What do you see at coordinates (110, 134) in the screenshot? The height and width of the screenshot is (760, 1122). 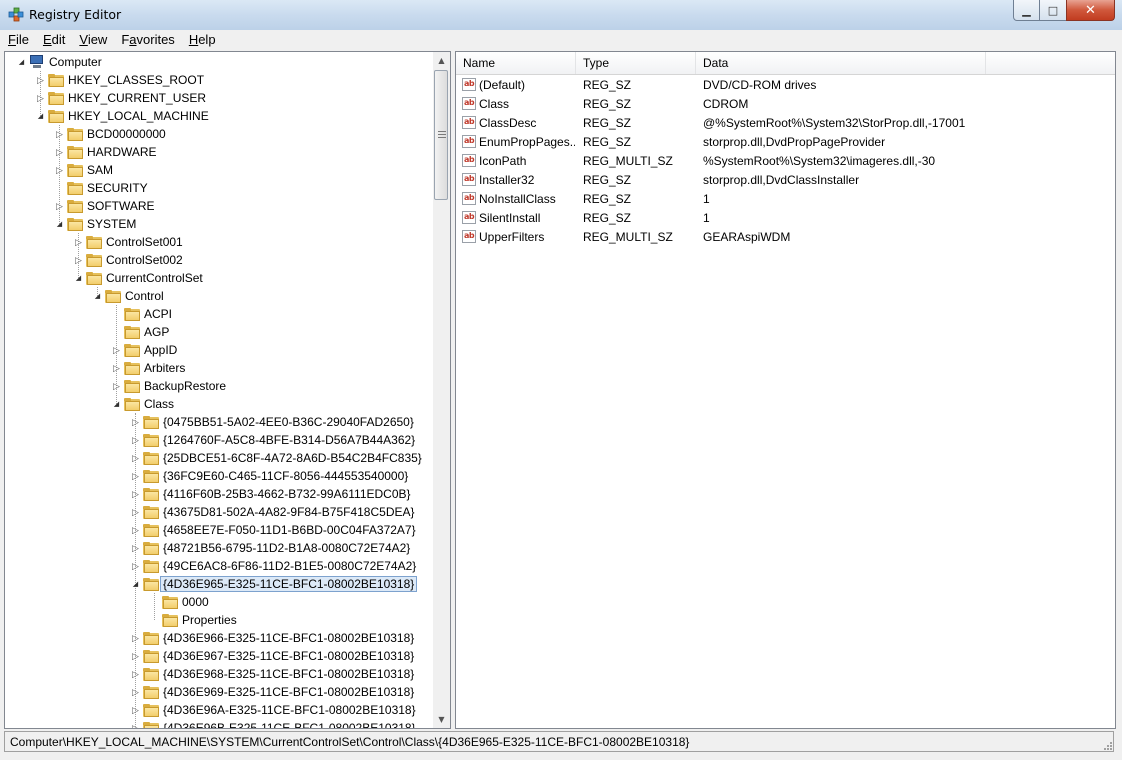 I see `tree-node: ▷ BCD00000000` at bounding box center [110, 134].